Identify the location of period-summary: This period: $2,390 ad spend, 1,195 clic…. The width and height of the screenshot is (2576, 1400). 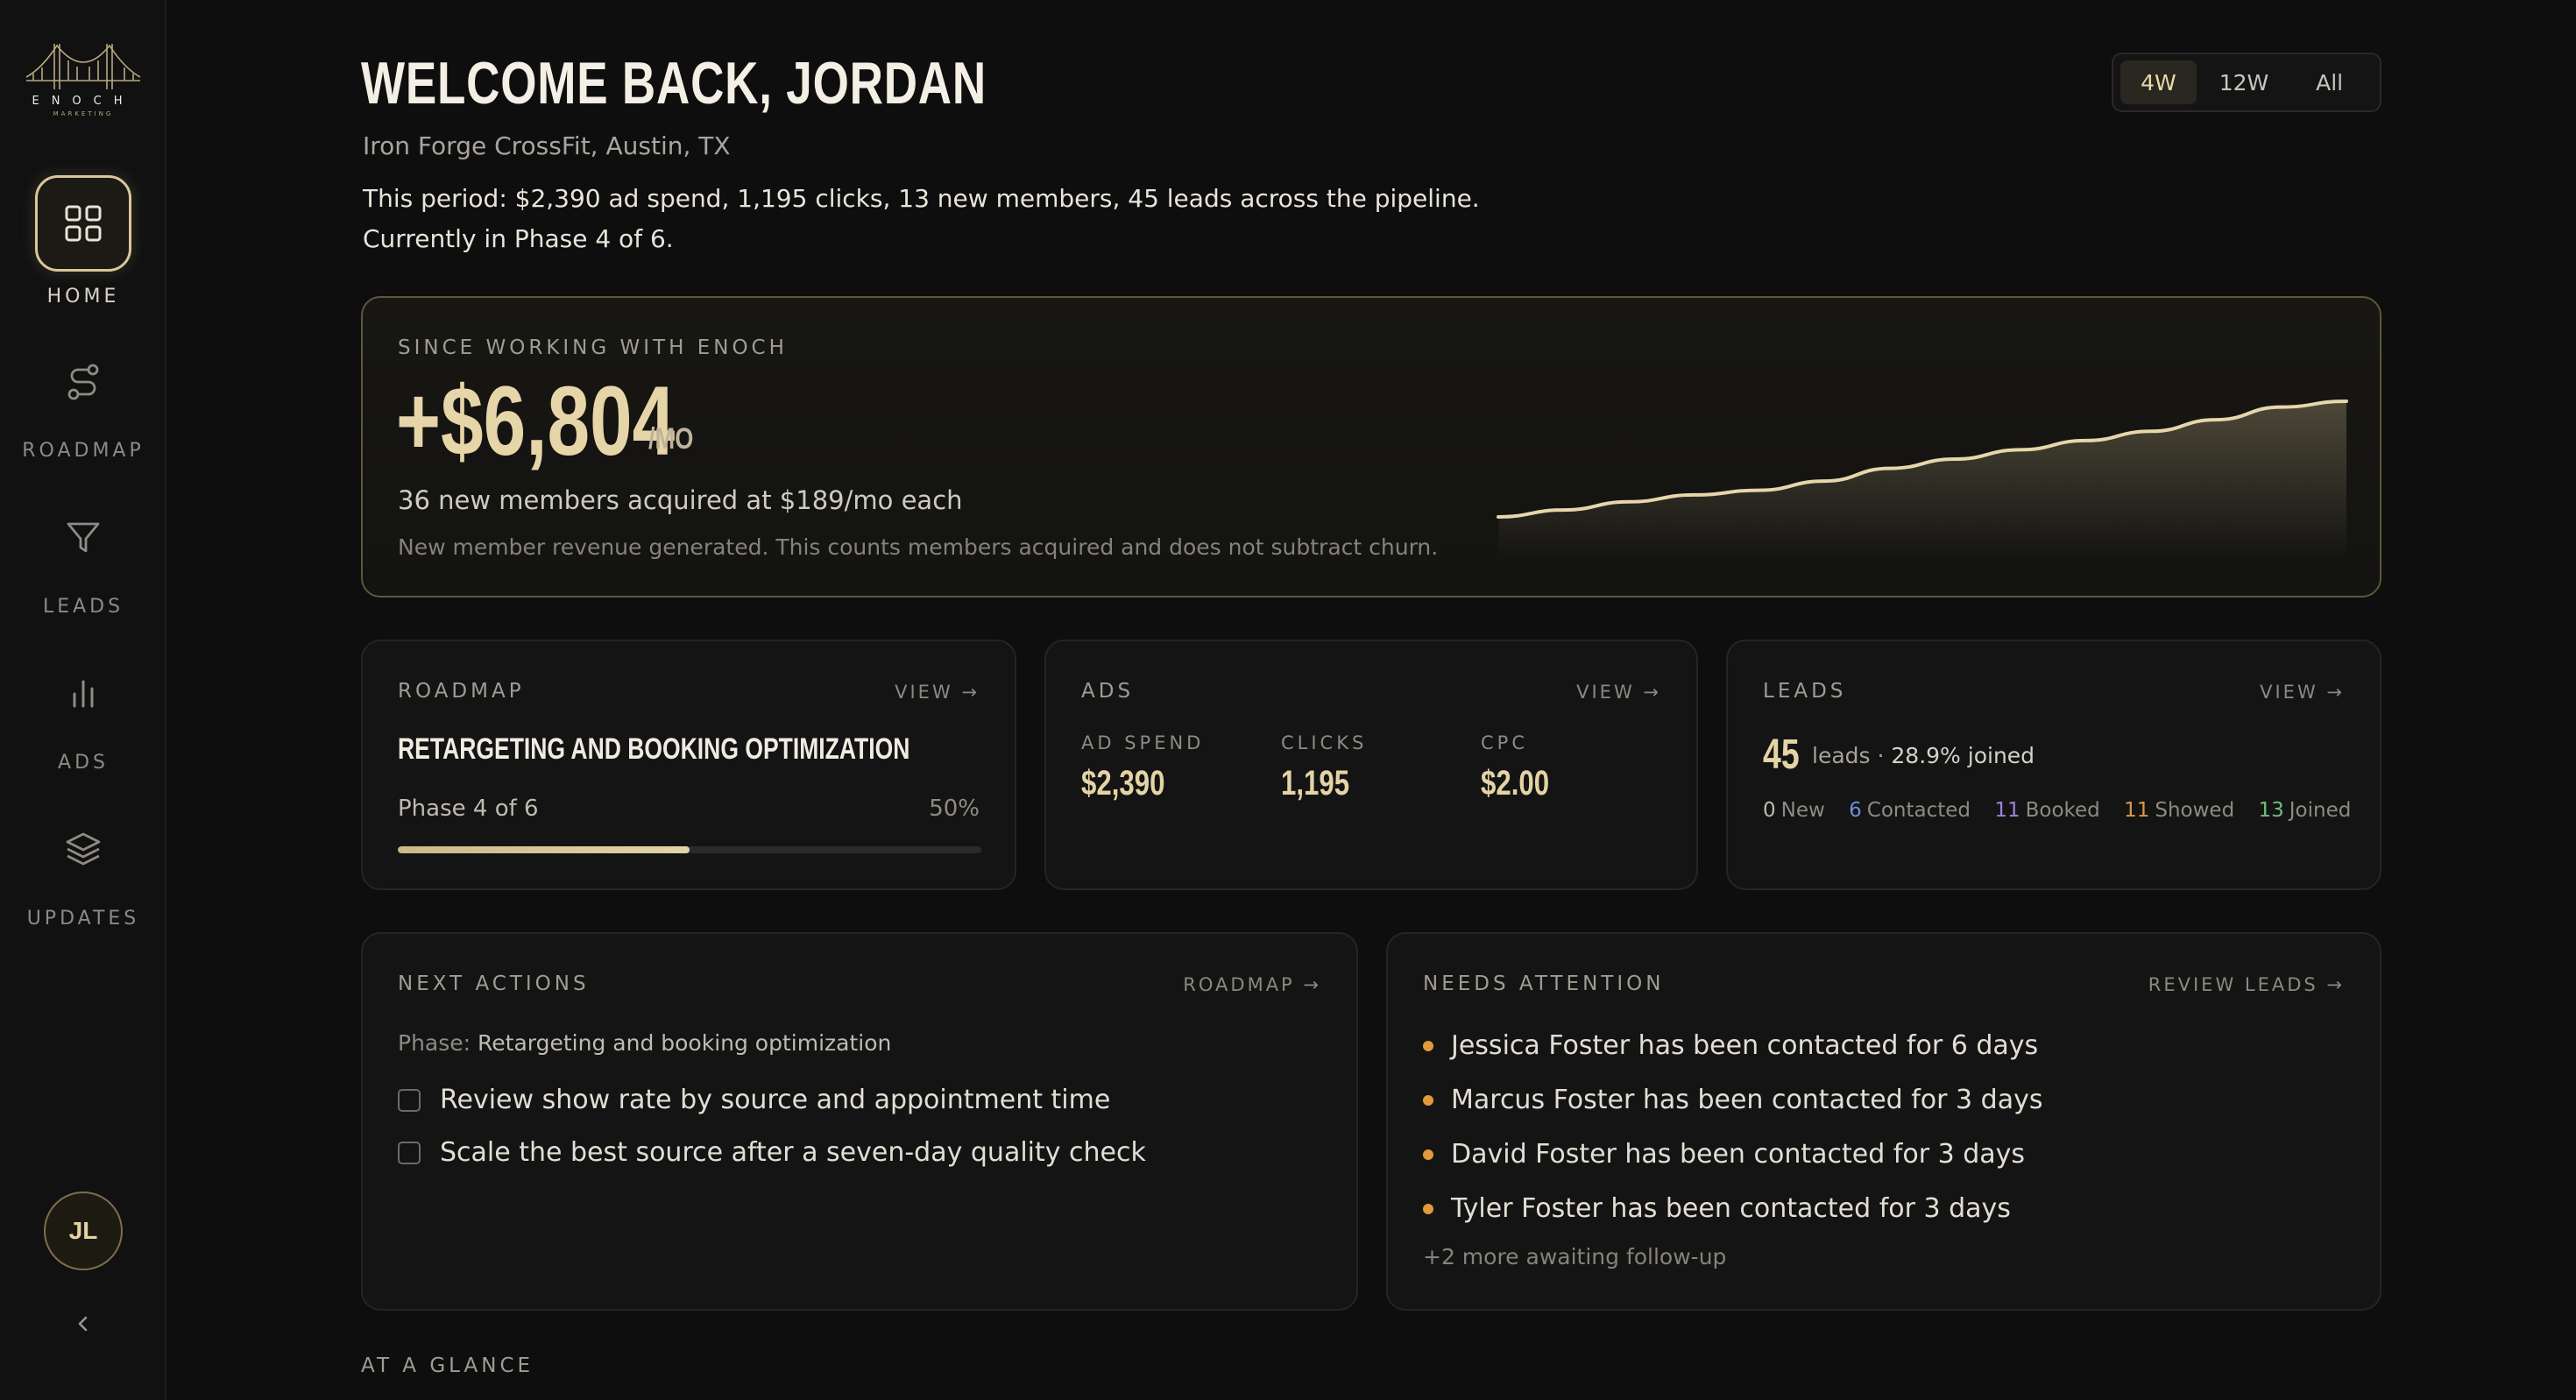
(976, 219).